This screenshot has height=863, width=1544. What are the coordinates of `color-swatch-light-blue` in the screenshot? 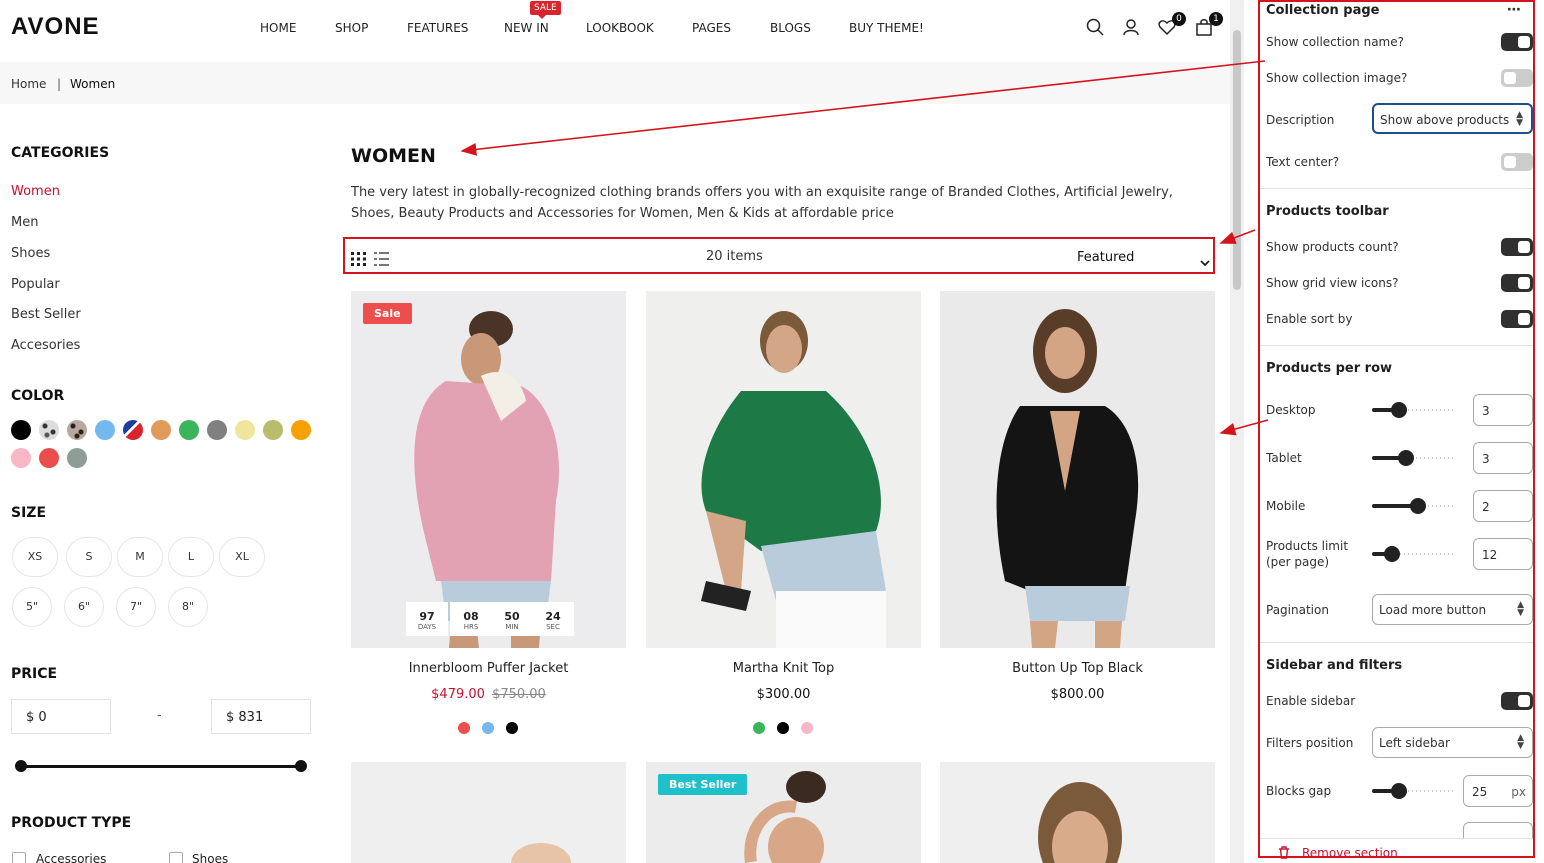 It's located at (105, 430).